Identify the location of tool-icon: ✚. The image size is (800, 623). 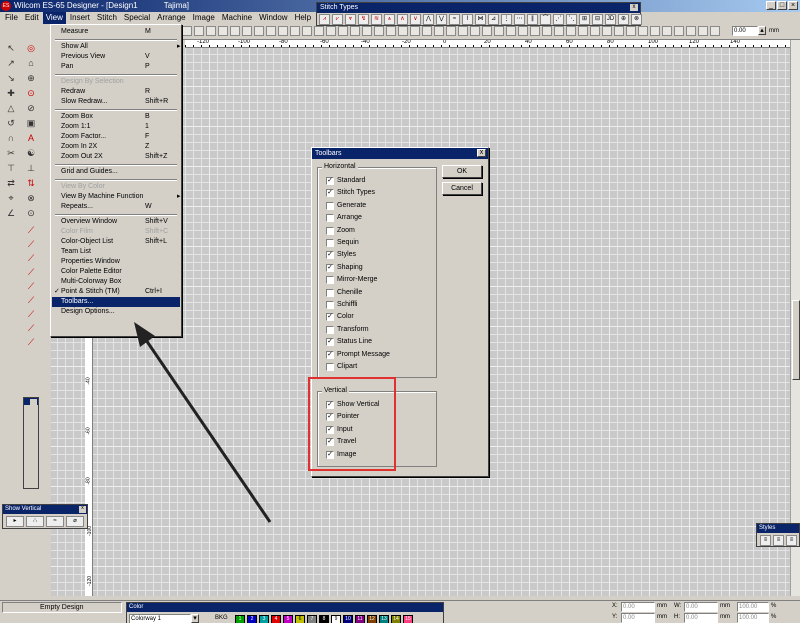
(11, 93).